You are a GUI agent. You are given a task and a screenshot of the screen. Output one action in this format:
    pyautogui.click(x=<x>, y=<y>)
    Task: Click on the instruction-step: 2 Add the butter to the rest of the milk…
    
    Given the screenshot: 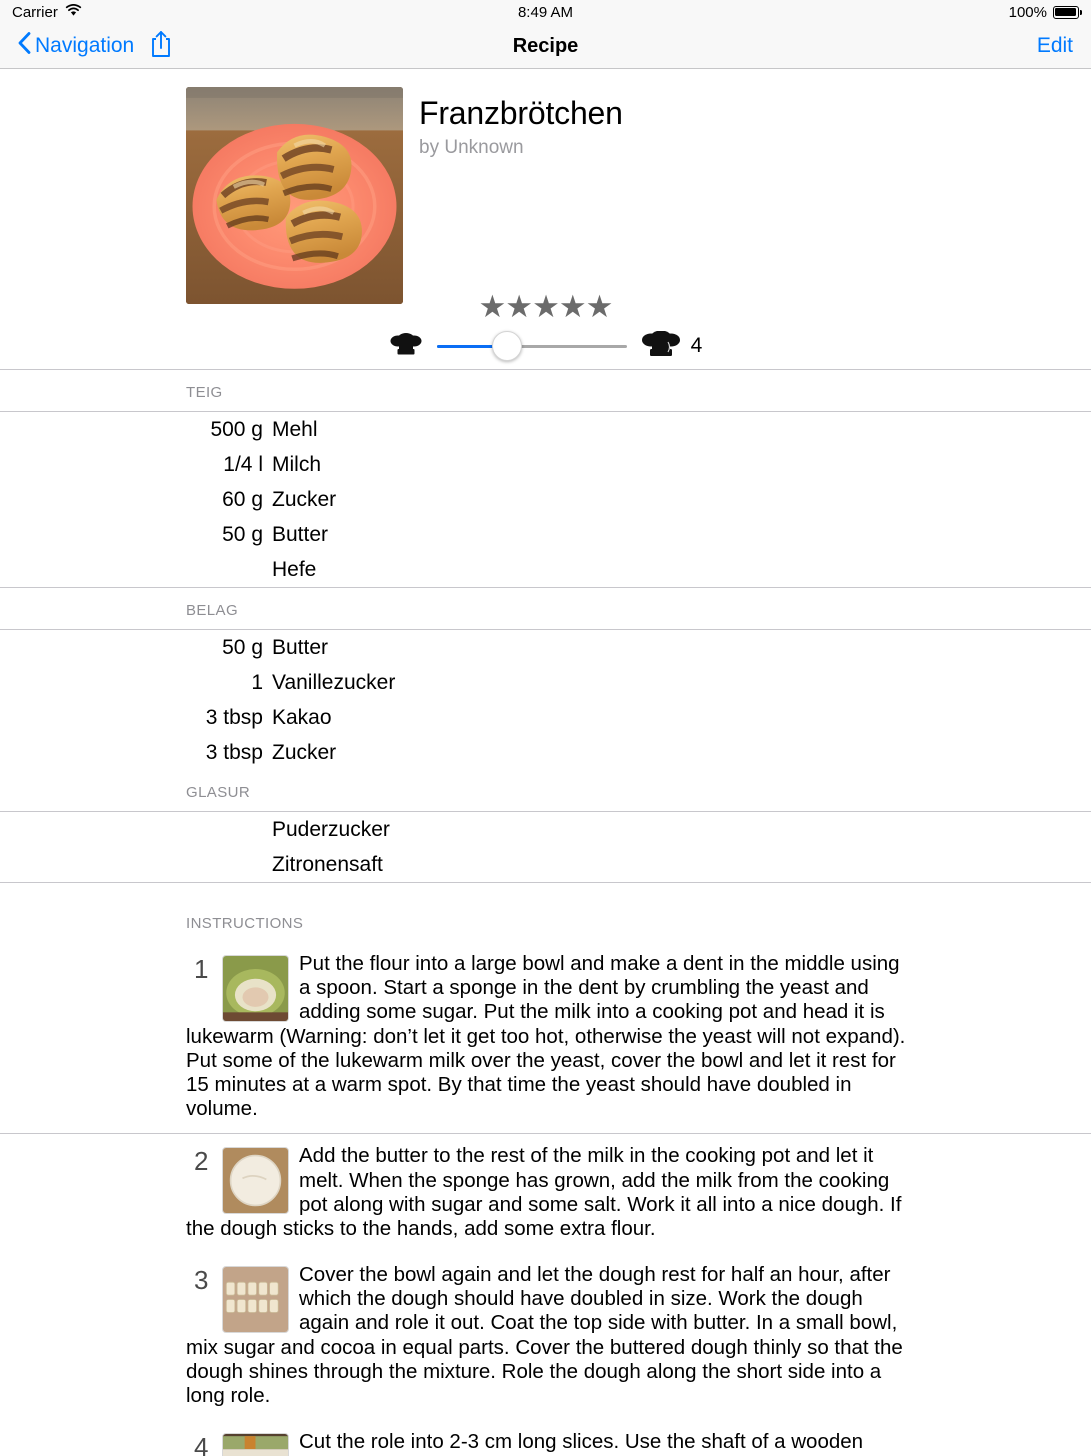 What is the action you would take?
    pyautogui.click(x=545, y=1193)
    